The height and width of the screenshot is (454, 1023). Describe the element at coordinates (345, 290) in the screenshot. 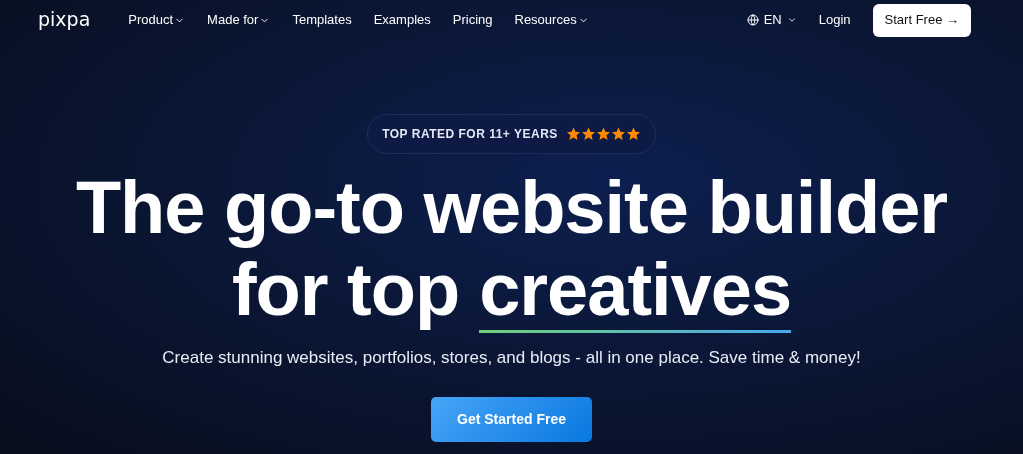

I see `headline-line: for top` at that location.